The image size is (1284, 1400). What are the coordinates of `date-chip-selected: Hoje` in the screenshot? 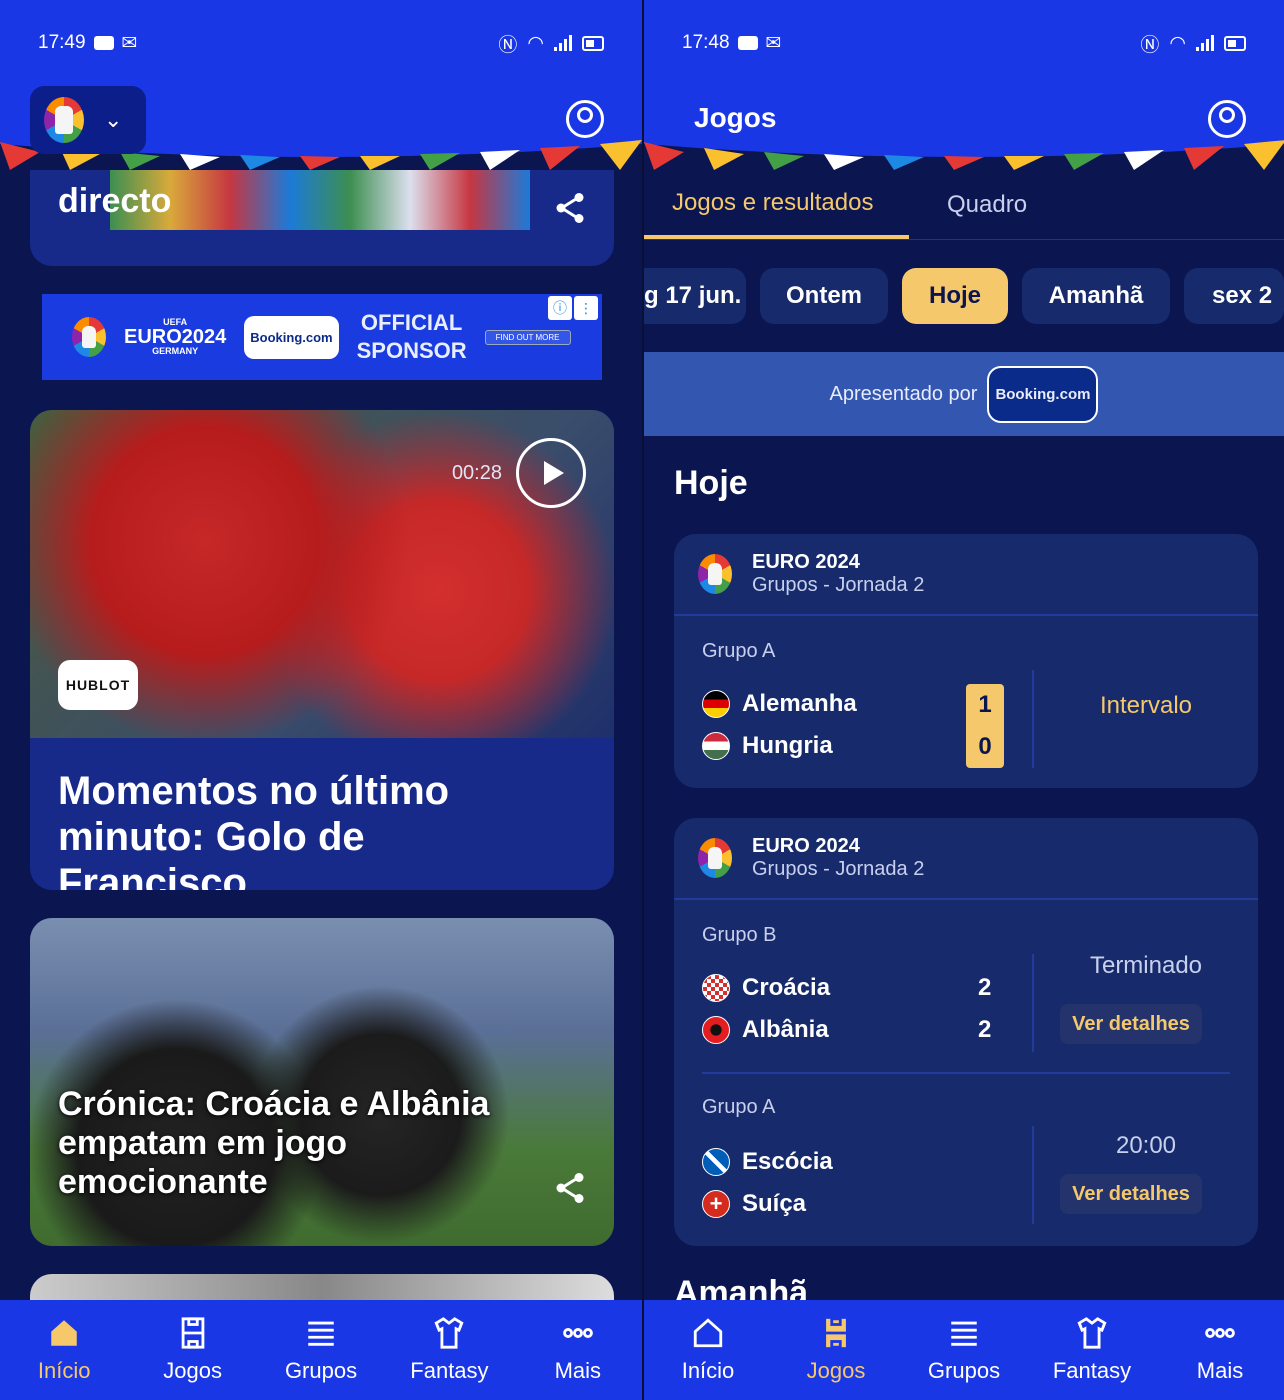 It's located at (955, 296).